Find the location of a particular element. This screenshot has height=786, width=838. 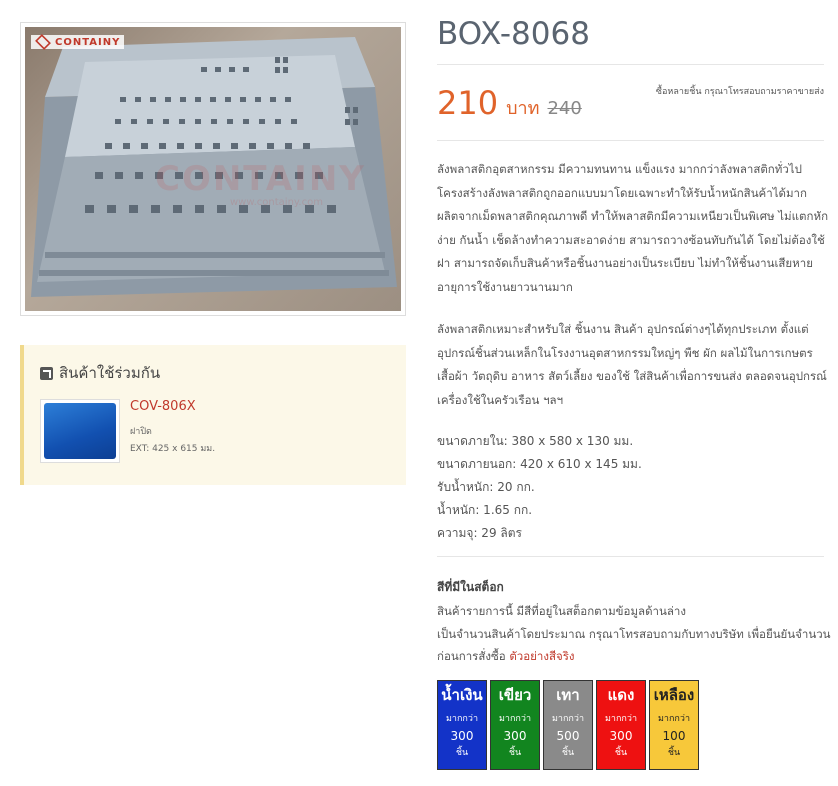

spec-outer-size: ขนาดภายนอก: 420 x 610 x 145 มม. is located at coordinates (539, 464).